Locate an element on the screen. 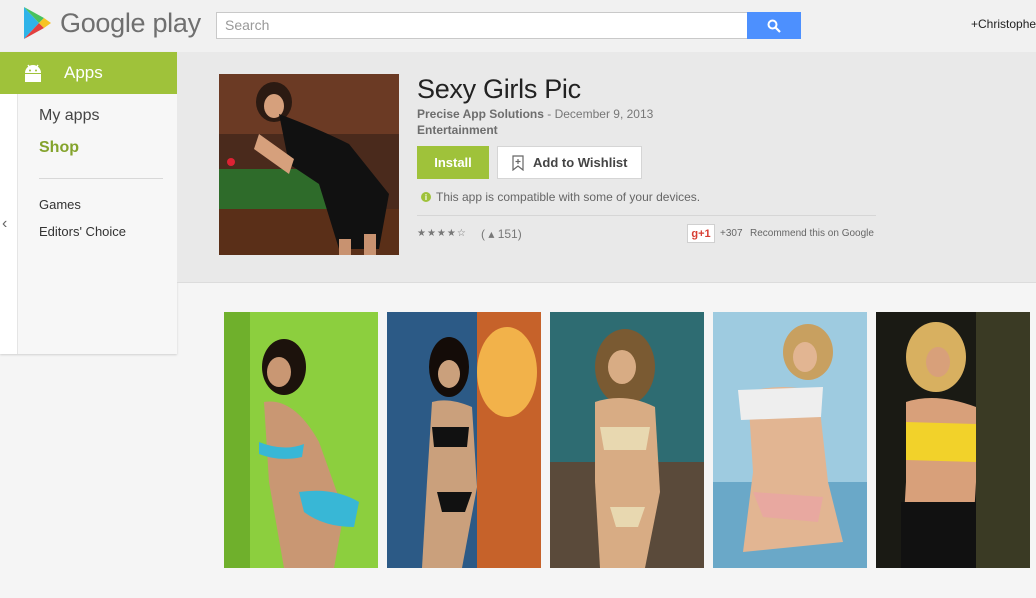 The height and width of the screenshot is (598, 1036). sidebar-item-games: Games is located at coordinates (60, 204).